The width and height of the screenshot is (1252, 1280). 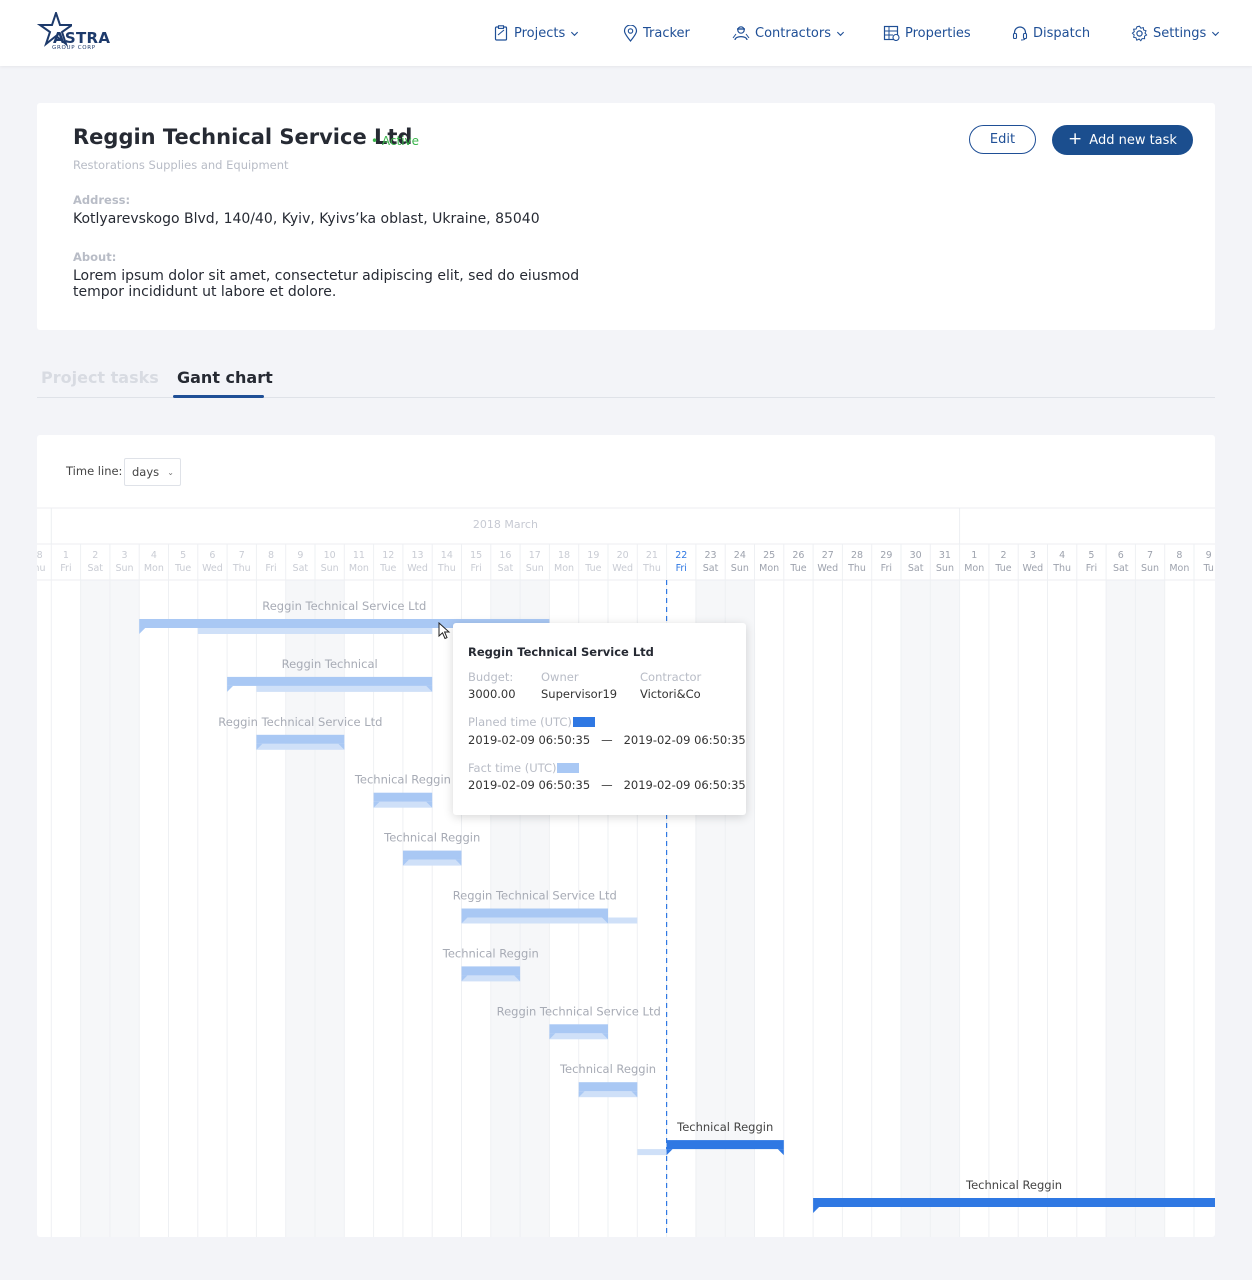 What do you see at coordinates (780, 1152) in the screenshot?
I see `bar-end-marker` at bounding box center [780, 1152].